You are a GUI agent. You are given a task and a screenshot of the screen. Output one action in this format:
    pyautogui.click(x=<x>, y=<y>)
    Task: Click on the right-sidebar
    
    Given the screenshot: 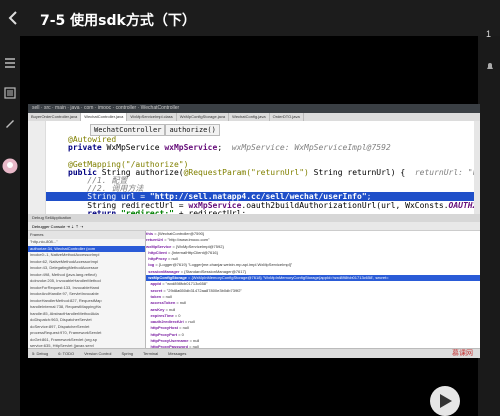 What is the action you would take?
    pyautogui.click(x=489, y=226)
    